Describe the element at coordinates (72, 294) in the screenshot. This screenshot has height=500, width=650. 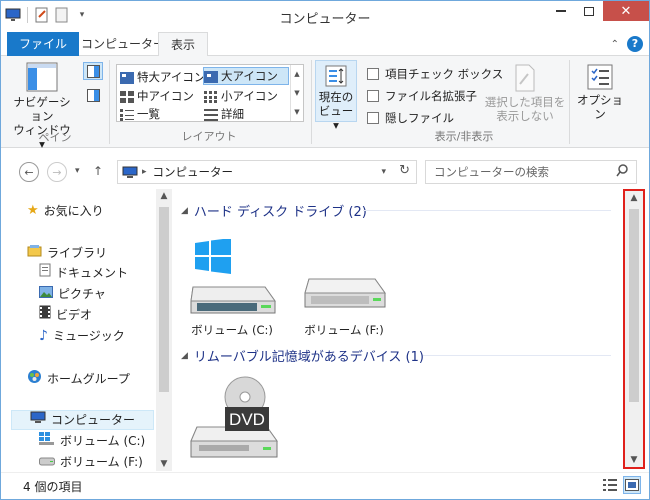
I see `nav-pictures: ピクチャ` at that location.